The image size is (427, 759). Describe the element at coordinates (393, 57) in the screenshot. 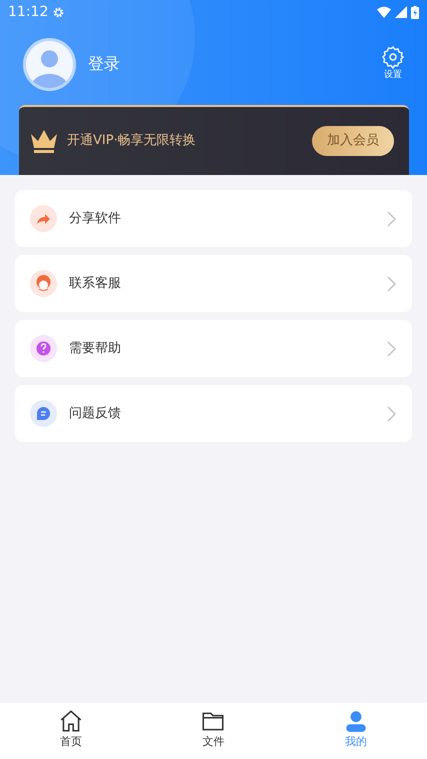

I see `gear-icon` at that location.